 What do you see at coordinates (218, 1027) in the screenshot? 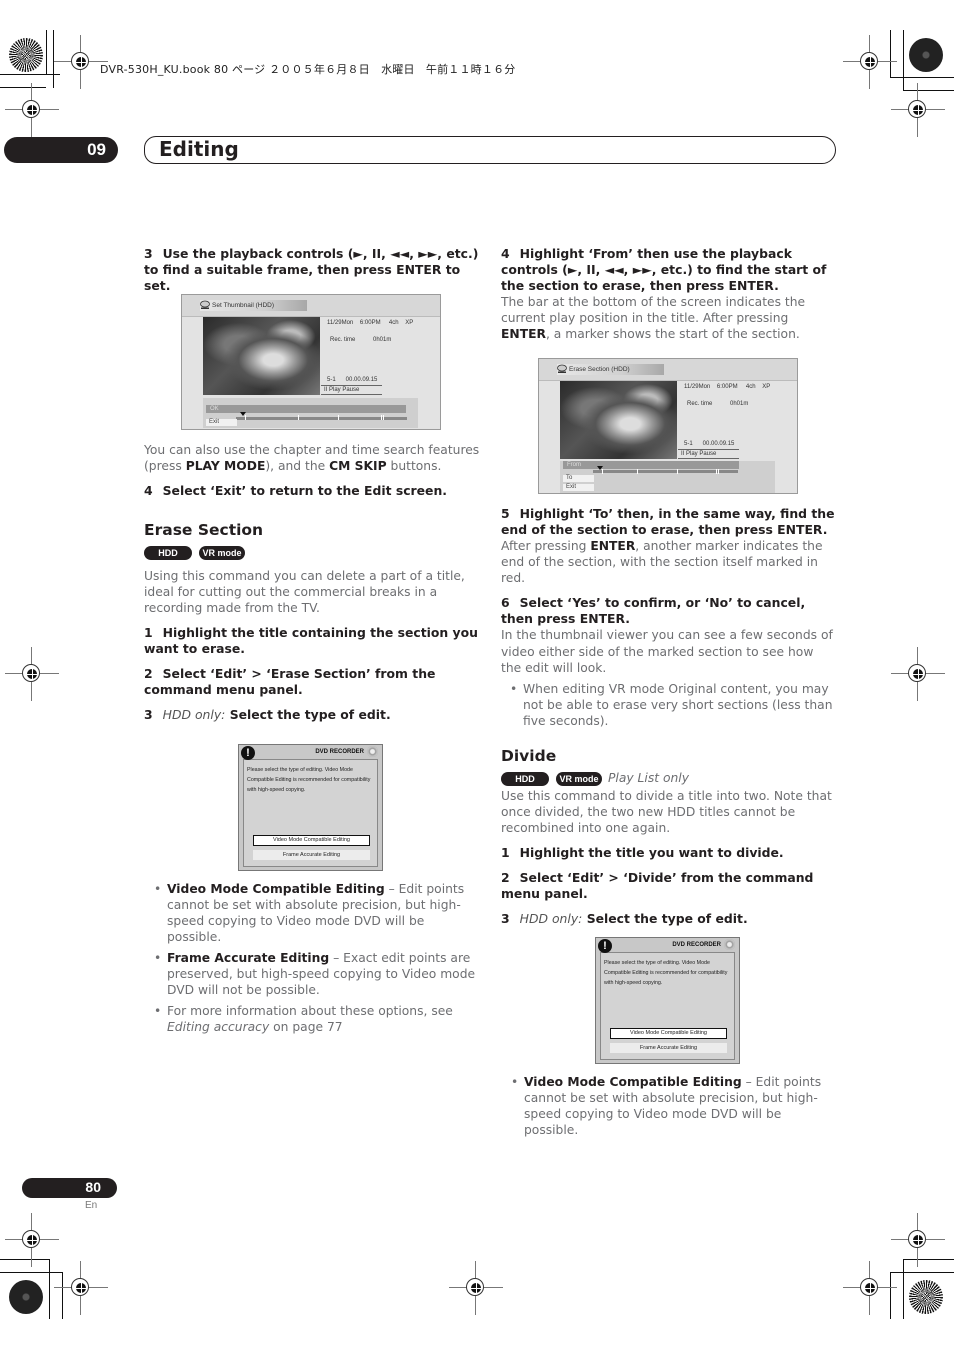
I see `editing-accuracy-reference: Editing accuracy` at bounding box center [218, 1027].